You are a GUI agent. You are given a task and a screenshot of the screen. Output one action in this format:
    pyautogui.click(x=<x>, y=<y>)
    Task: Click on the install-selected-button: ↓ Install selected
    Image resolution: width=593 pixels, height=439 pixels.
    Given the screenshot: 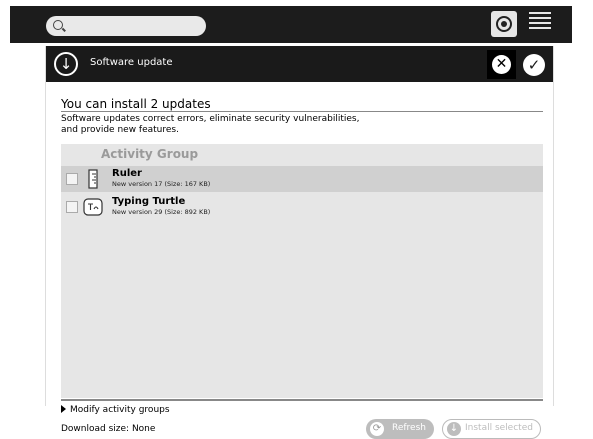 What is the action you would take?
    pyautogui.click(x=491, y=429)
    